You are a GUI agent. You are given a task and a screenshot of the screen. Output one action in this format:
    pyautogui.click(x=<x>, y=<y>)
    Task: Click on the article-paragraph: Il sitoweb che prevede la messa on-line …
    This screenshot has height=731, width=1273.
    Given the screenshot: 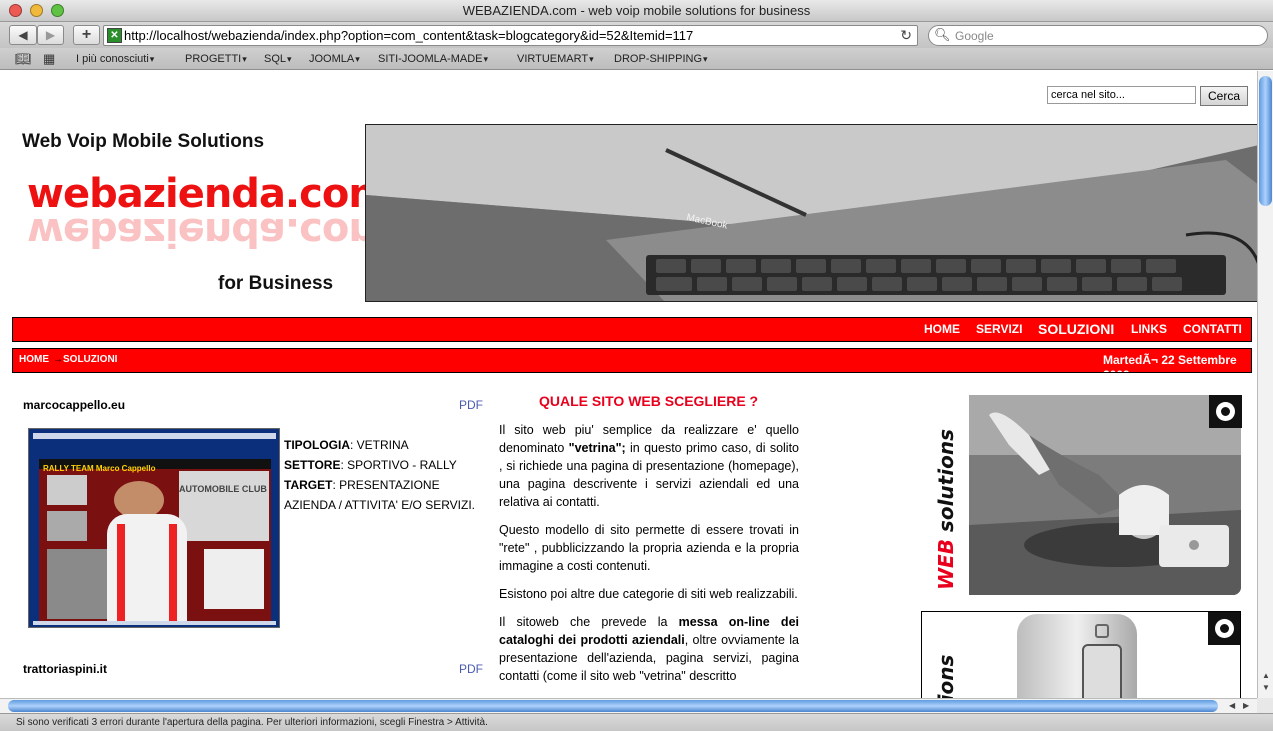 What is the action you would take?
    pyautogui.click(x=649, y=649)
    